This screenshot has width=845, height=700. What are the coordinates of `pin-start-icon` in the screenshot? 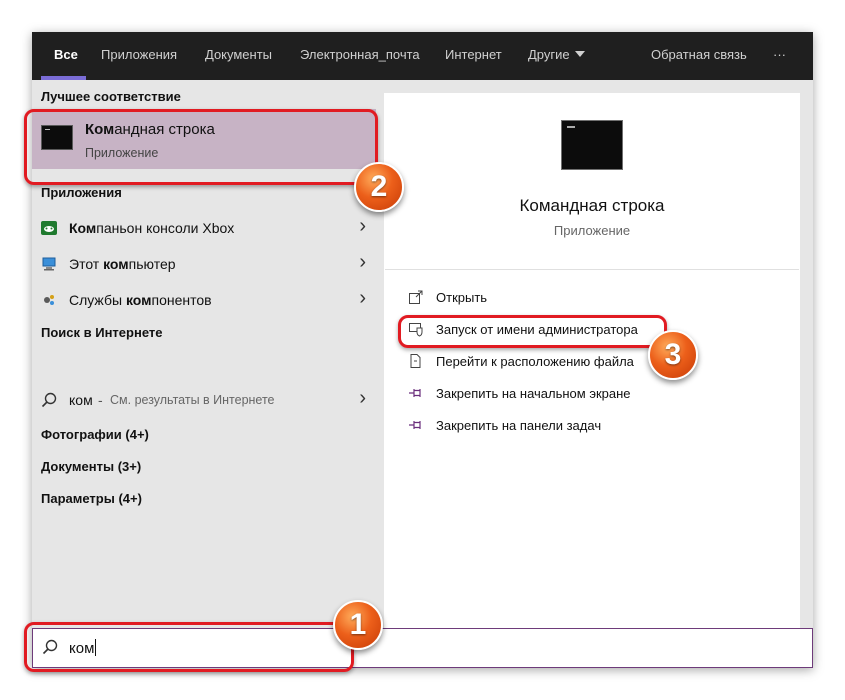 It's located at (416, 393).